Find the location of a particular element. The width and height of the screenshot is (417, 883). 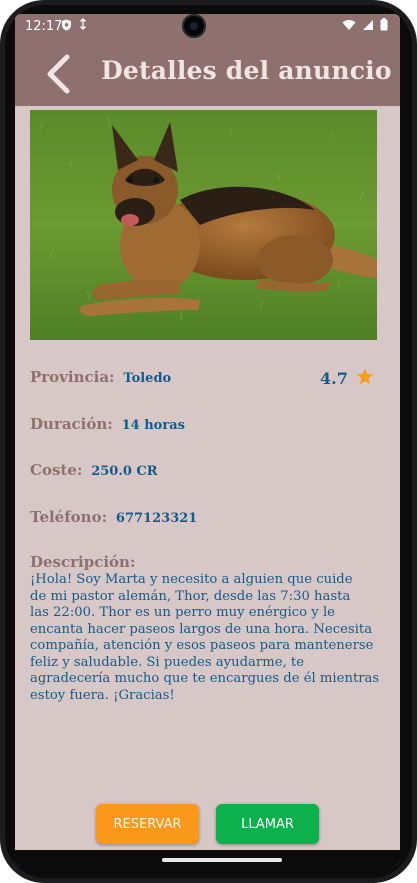

rating-value: 4.7 is located at coordinates (334, 378).